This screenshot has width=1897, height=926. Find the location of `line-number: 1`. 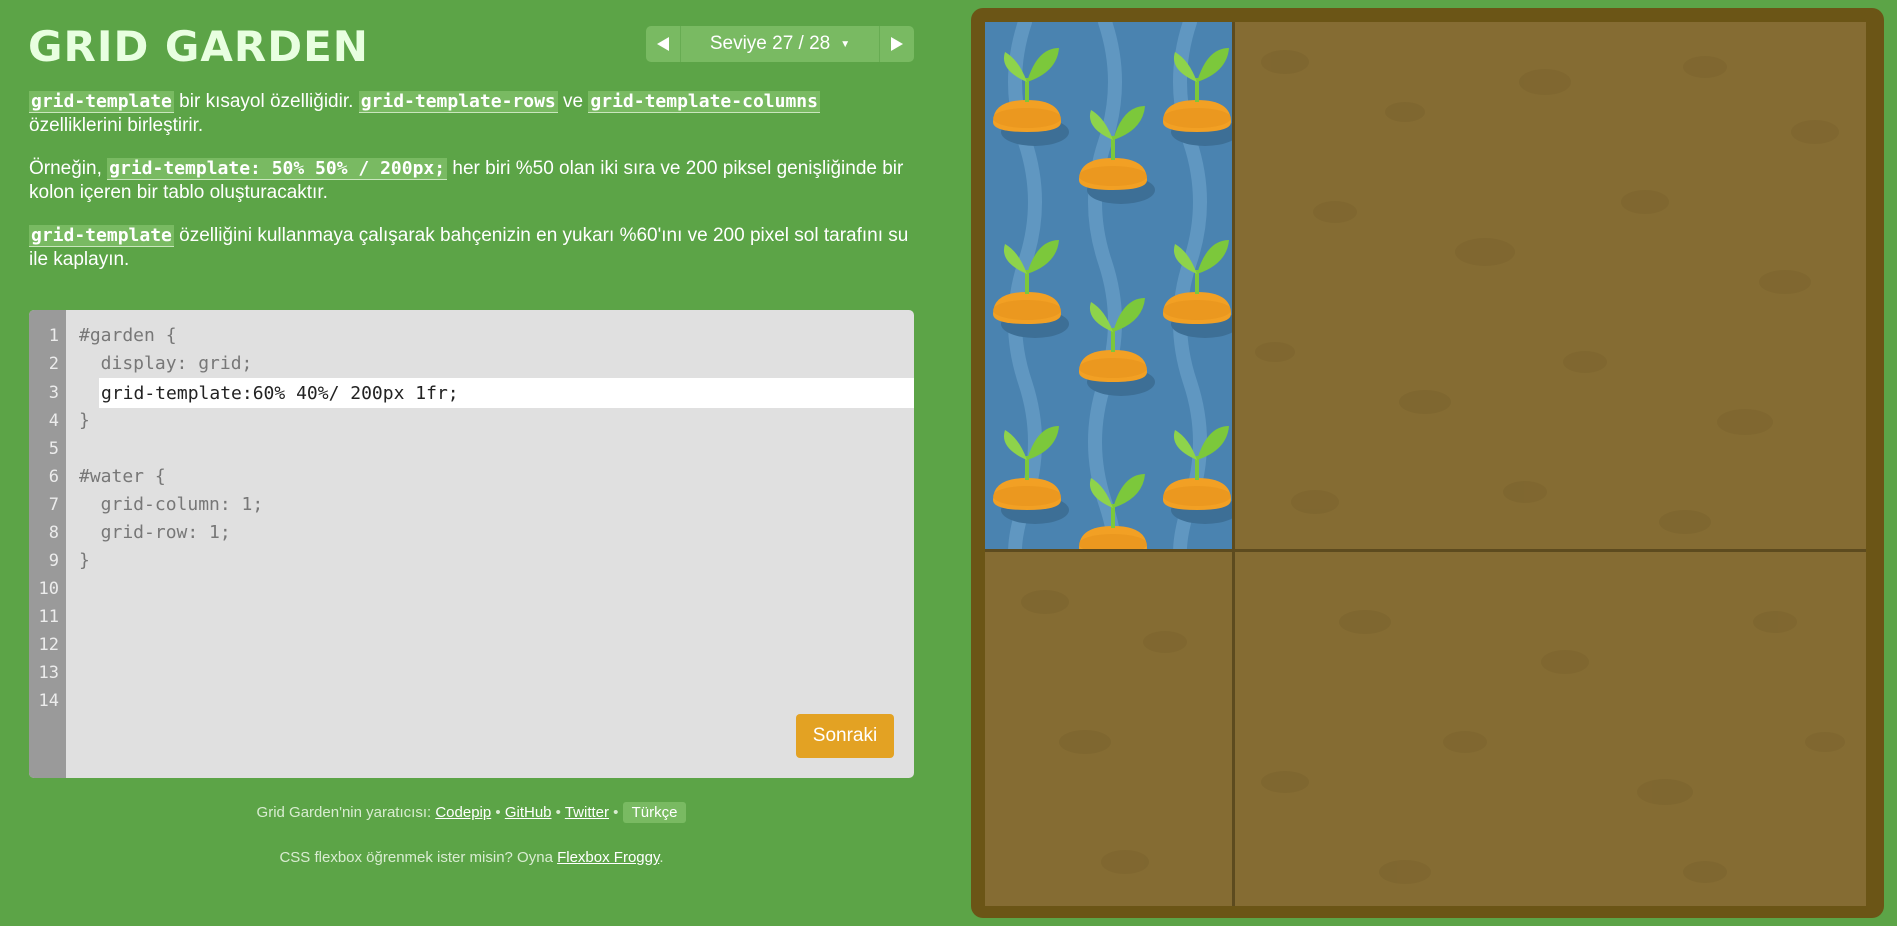

line-number: 1 is located at coordinates (53, 336).